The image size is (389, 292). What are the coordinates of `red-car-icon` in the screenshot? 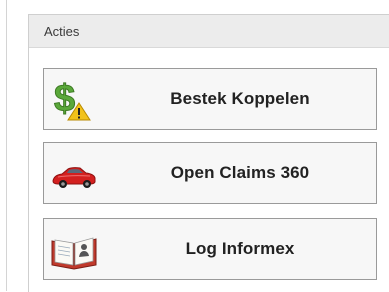 It's located at (74, 173).